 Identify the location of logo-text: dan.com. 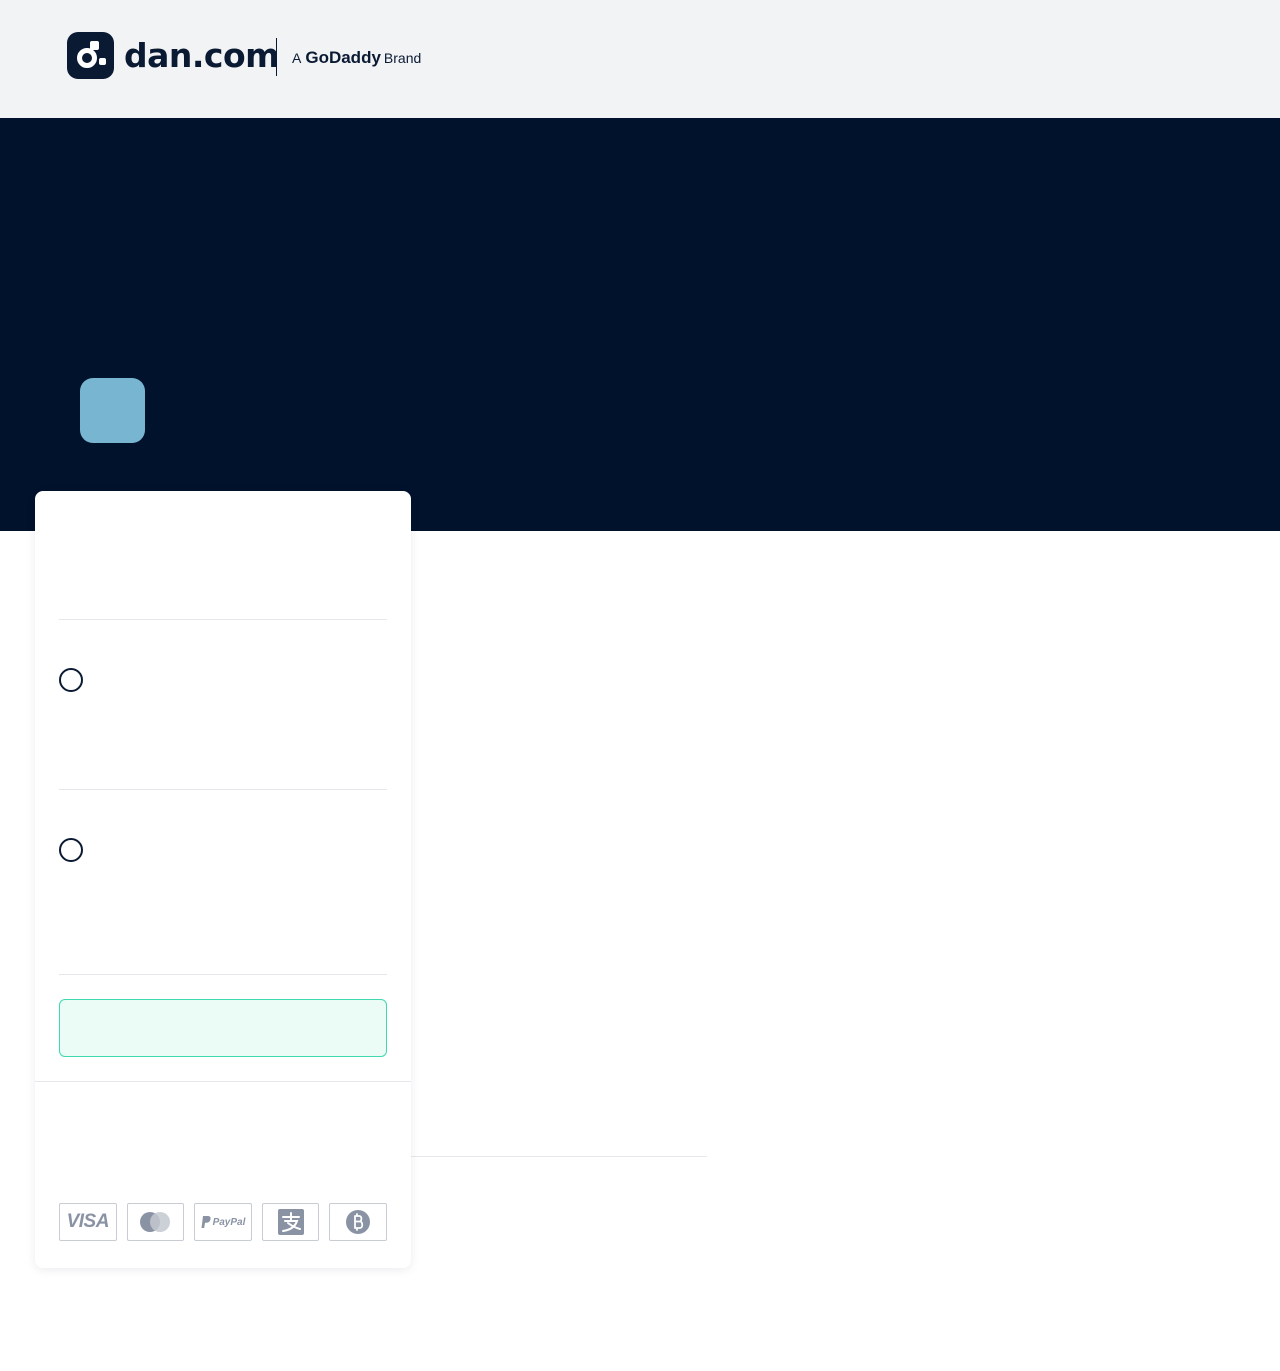
(202, 55).